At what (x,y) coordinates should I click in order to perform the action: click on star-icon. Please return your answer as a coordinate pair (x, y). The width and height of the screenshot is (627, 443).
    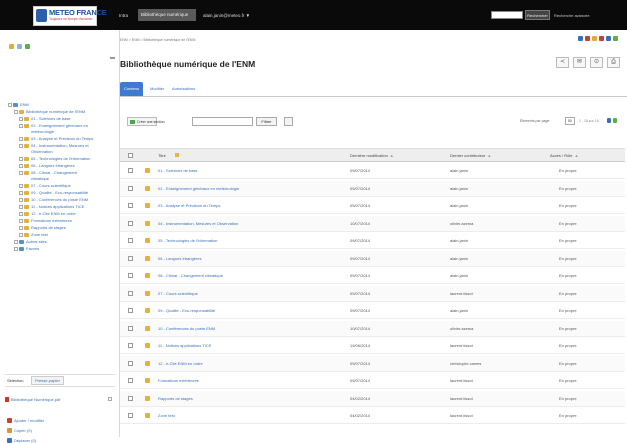
    Looking at the image, I should click on (594, 38).